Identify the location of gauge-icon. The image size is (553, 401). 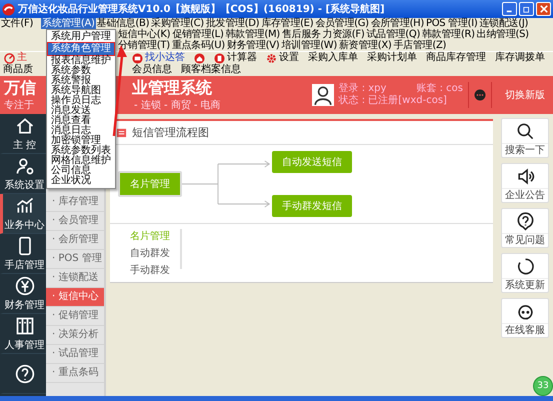
(9, 58).